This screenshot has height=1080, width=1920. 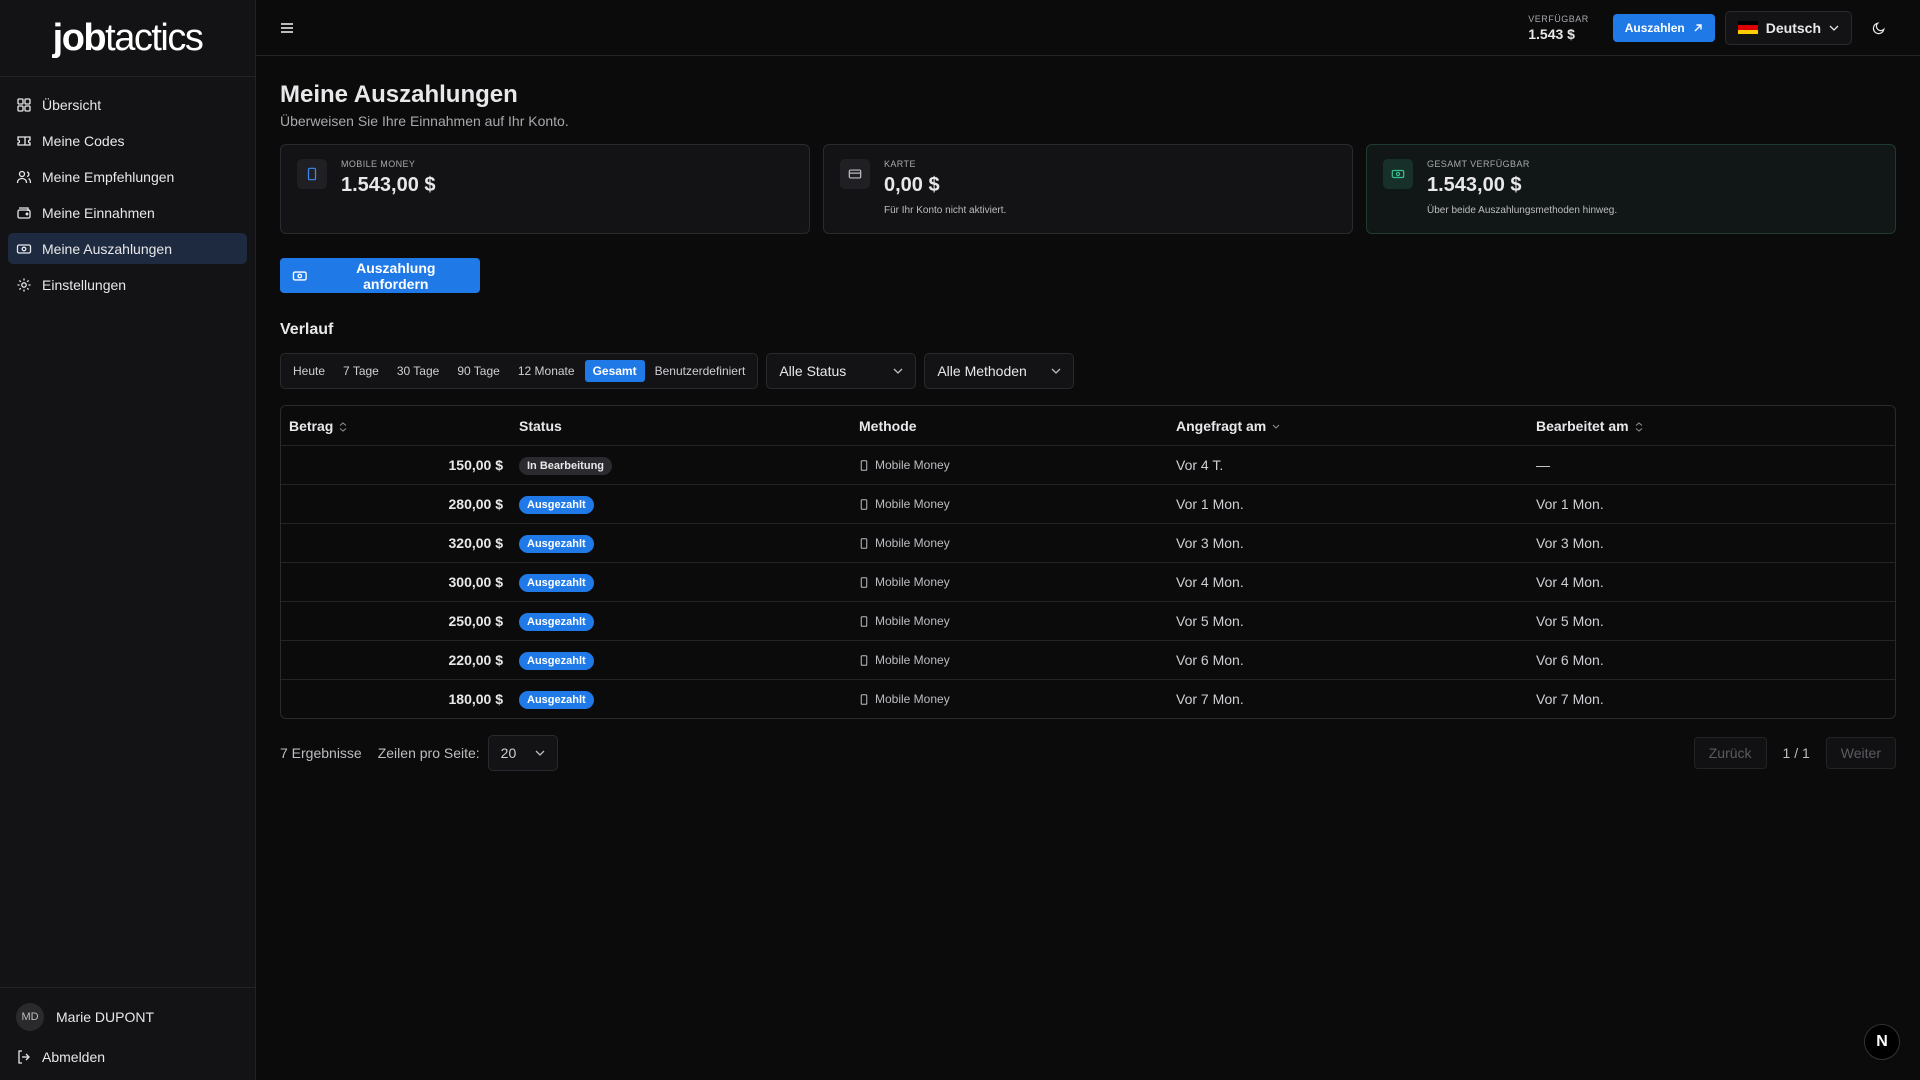 What do you see at coordinates (1654, 27) in the screenshot?
I see `withdraw-label: Auszahlen` at bounding box center [1654, 27].